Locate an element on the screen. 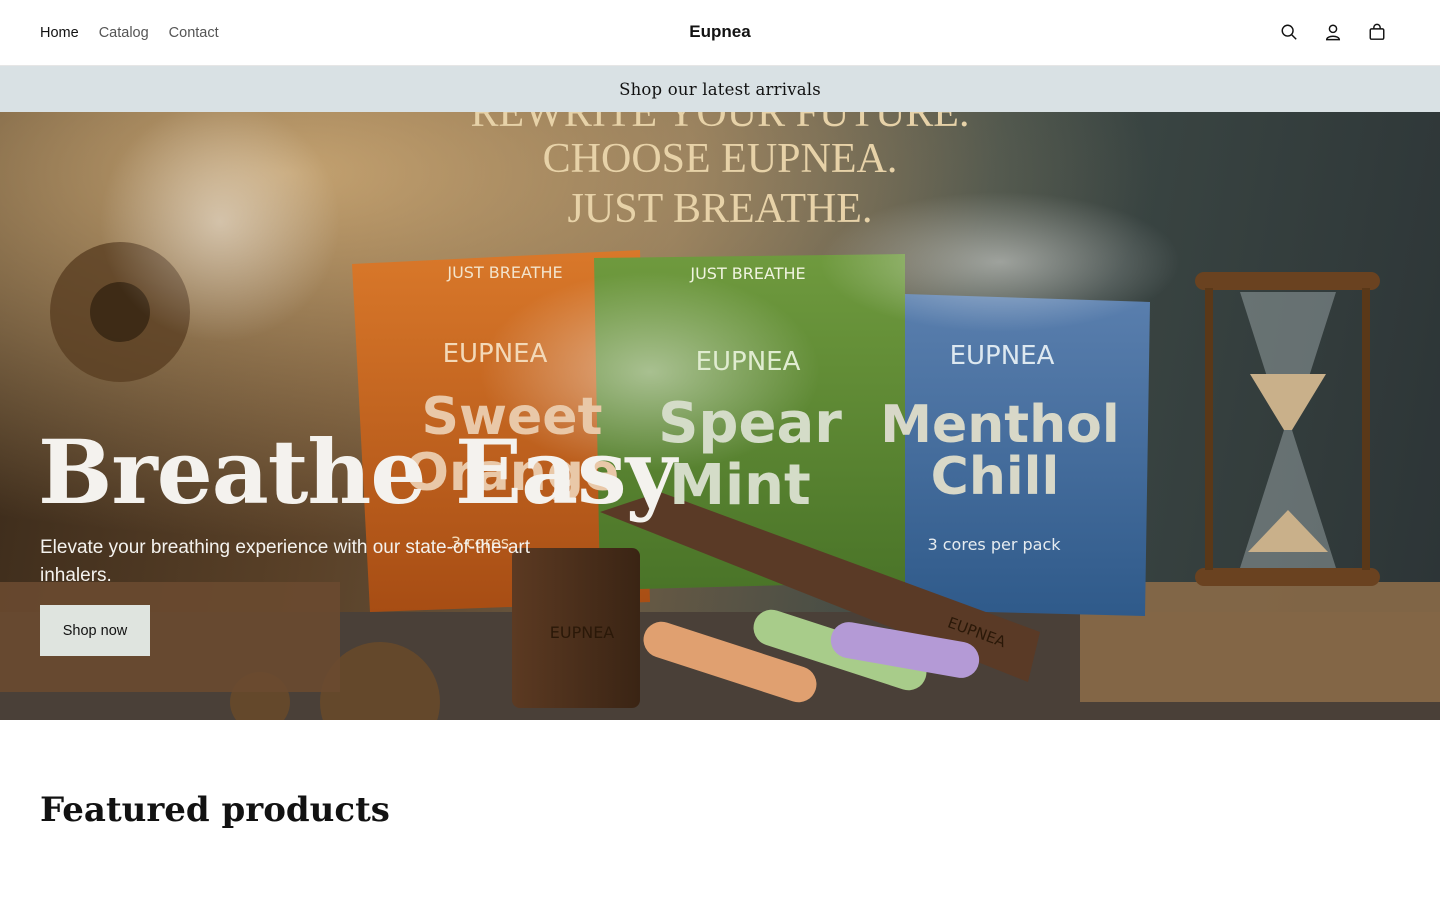 This screenshot has height=900, width=1440. shop-now-button: Shop now is located at coordinates (95, 630).